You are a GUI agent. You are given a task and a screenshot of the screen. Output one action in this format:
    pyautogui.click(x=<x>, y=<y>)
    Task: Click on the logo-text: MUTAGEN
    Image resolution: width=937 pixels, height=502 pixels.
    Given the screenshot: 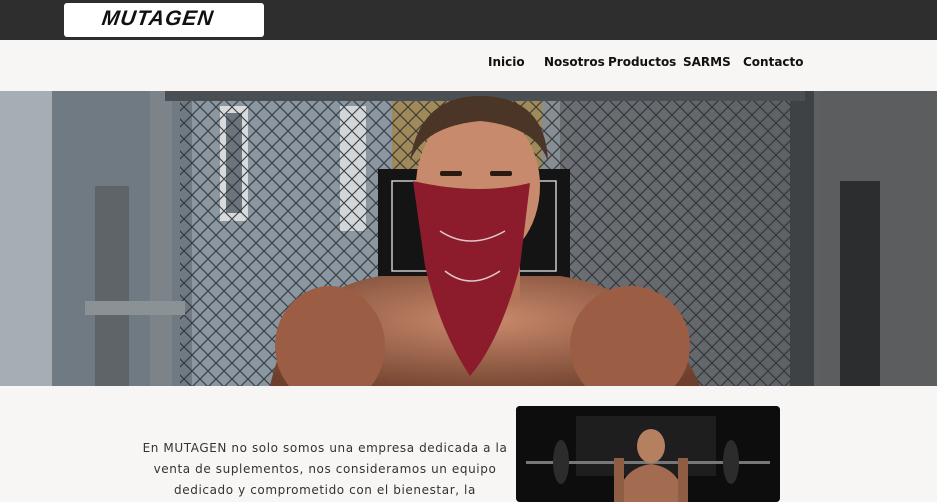 What is the action you would take?
    pyautogui.click(x=158, y=18)
    